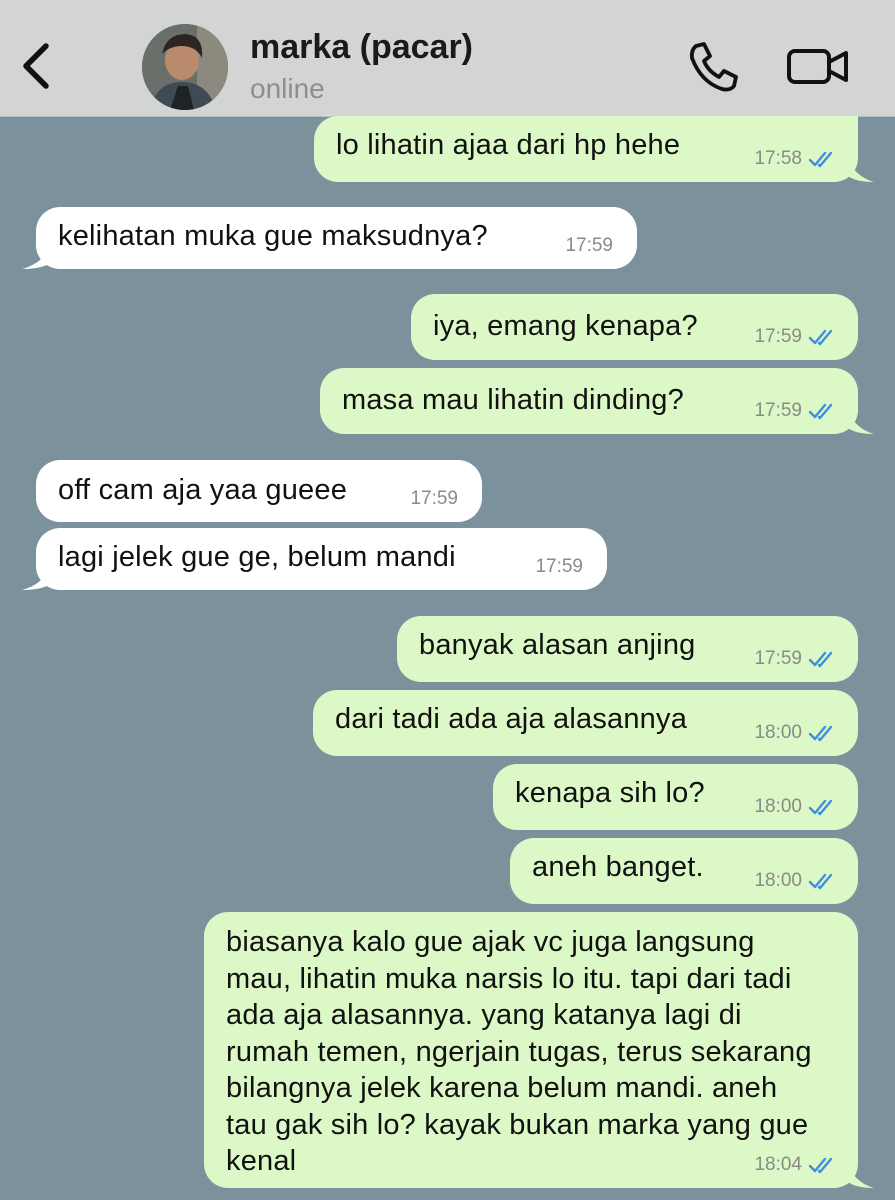 The width and height of the screenshot is (895, 1200). What do you see at coordinates (610, 793) in the screenshot?
I see `message-text: kenapa sih lo?` at bounding box center [610, 793].